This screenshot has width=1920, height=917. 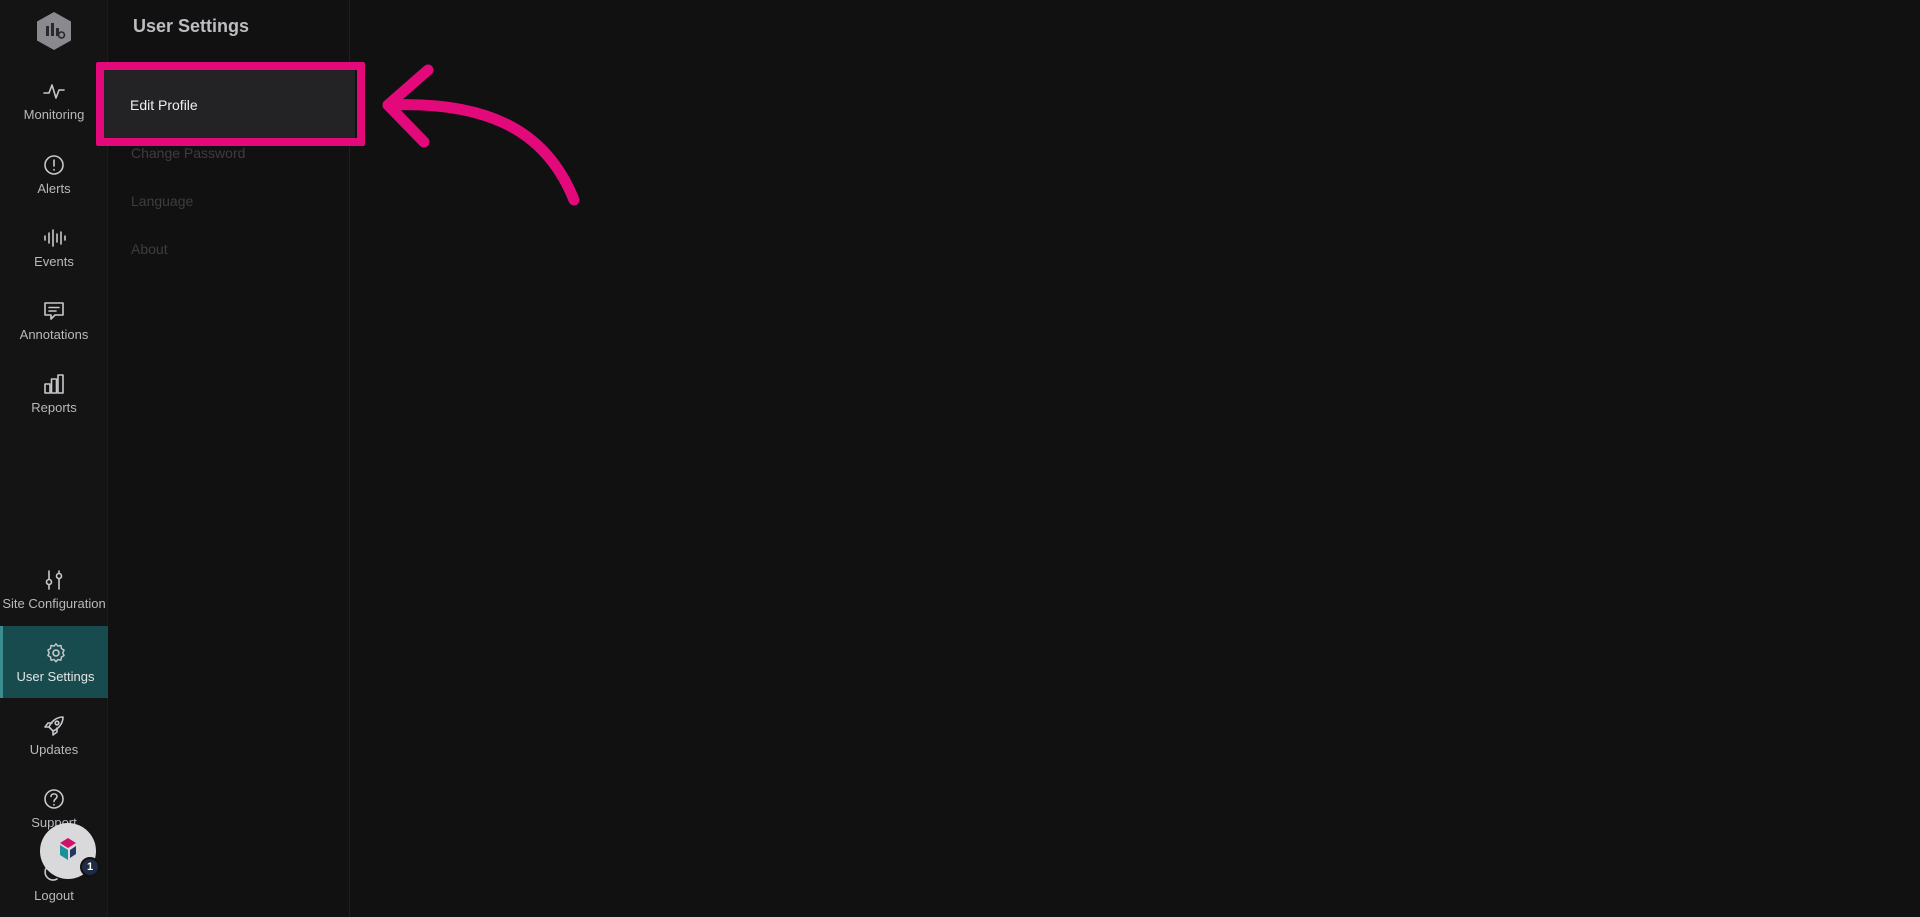 What do you see at coordinates (90, 867) in the screenshot?
I see `notification-badge: 1` at bounding box center [90, 867].